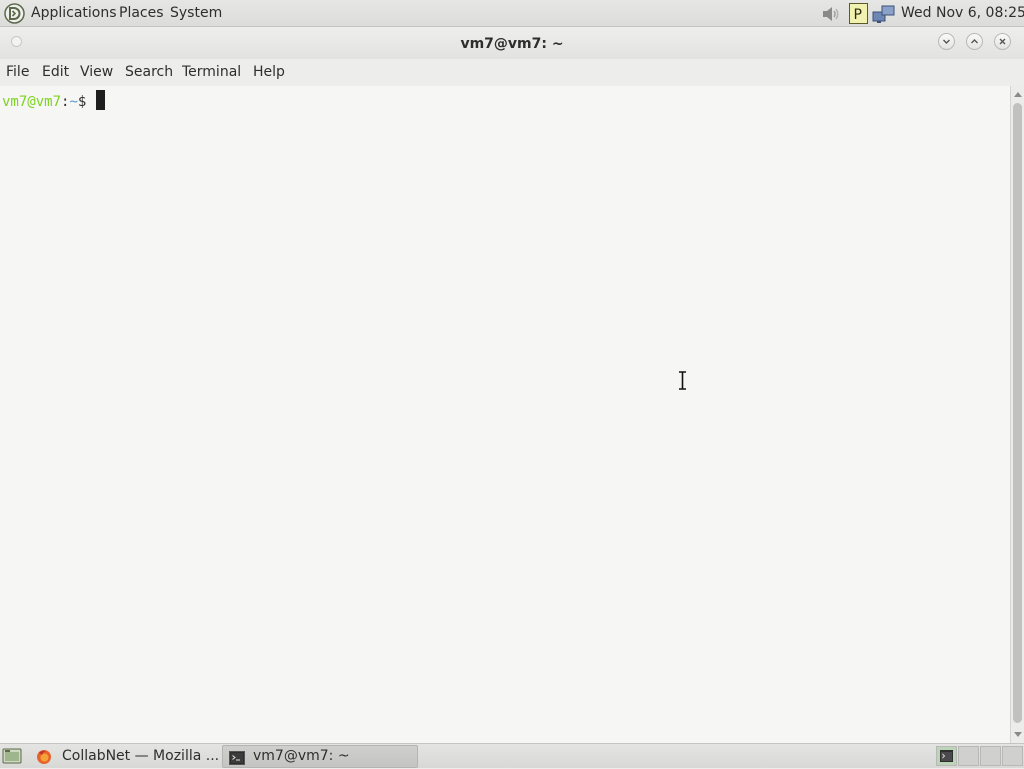  What do you see at coordinates (12, 756) in the screenshot?
I see `show-desktop-icon` at bounding box center [12, 756].